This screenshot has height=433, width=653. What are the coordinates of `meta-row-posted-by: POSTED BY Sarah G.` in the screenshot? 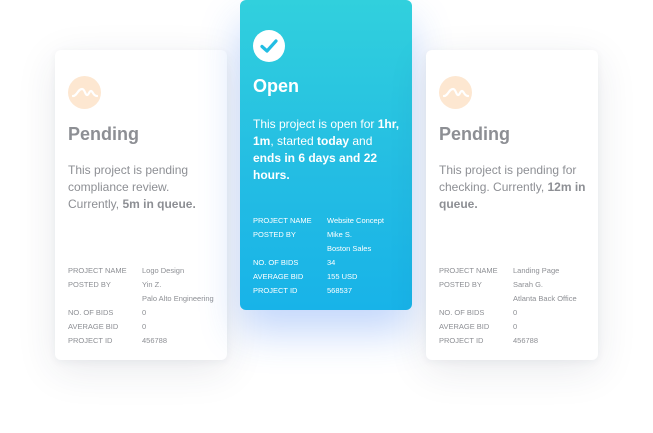 It's located at (491, 284).